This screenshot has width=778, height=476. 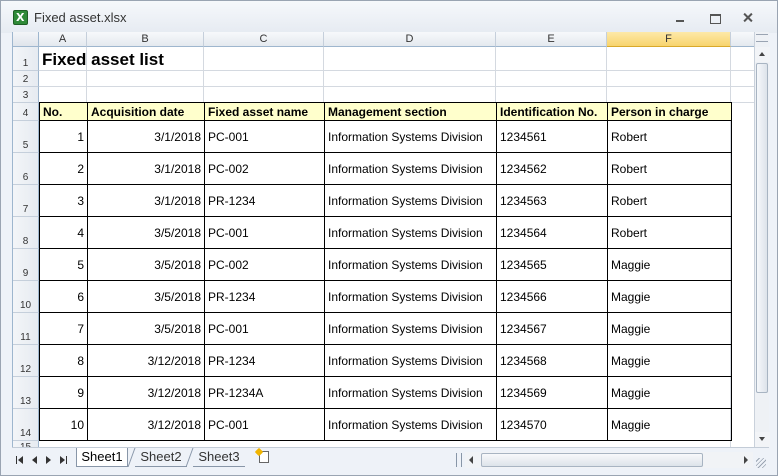 I want to click on cell-identification-no: 1234564, so click(x=552, y=232).